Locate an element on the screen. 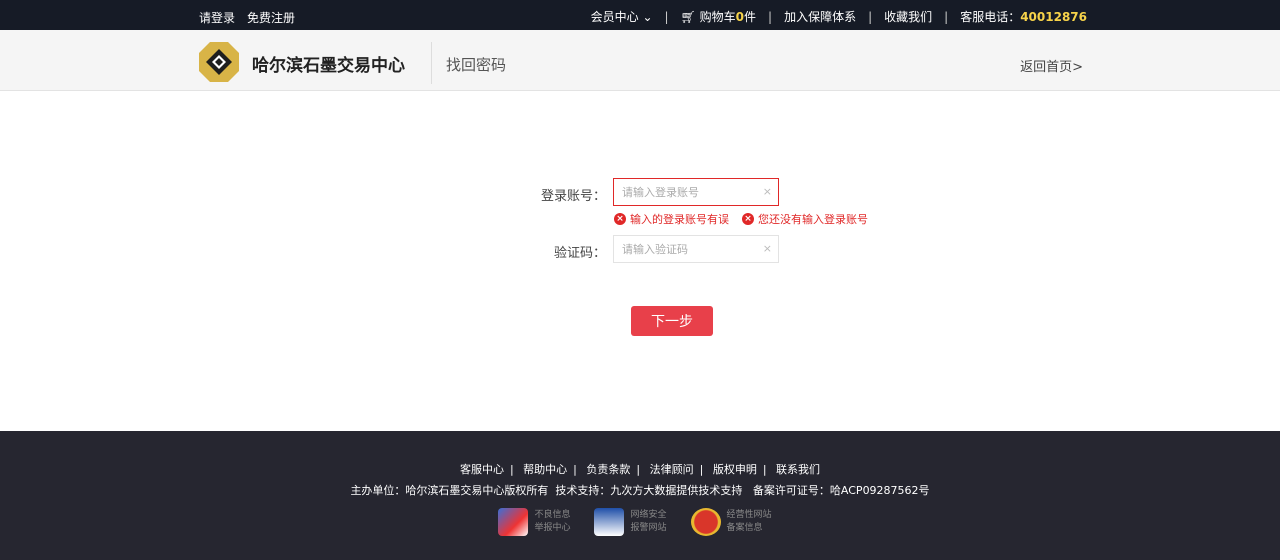  page-title: 找回密码 is located at coordinates (476, 65).